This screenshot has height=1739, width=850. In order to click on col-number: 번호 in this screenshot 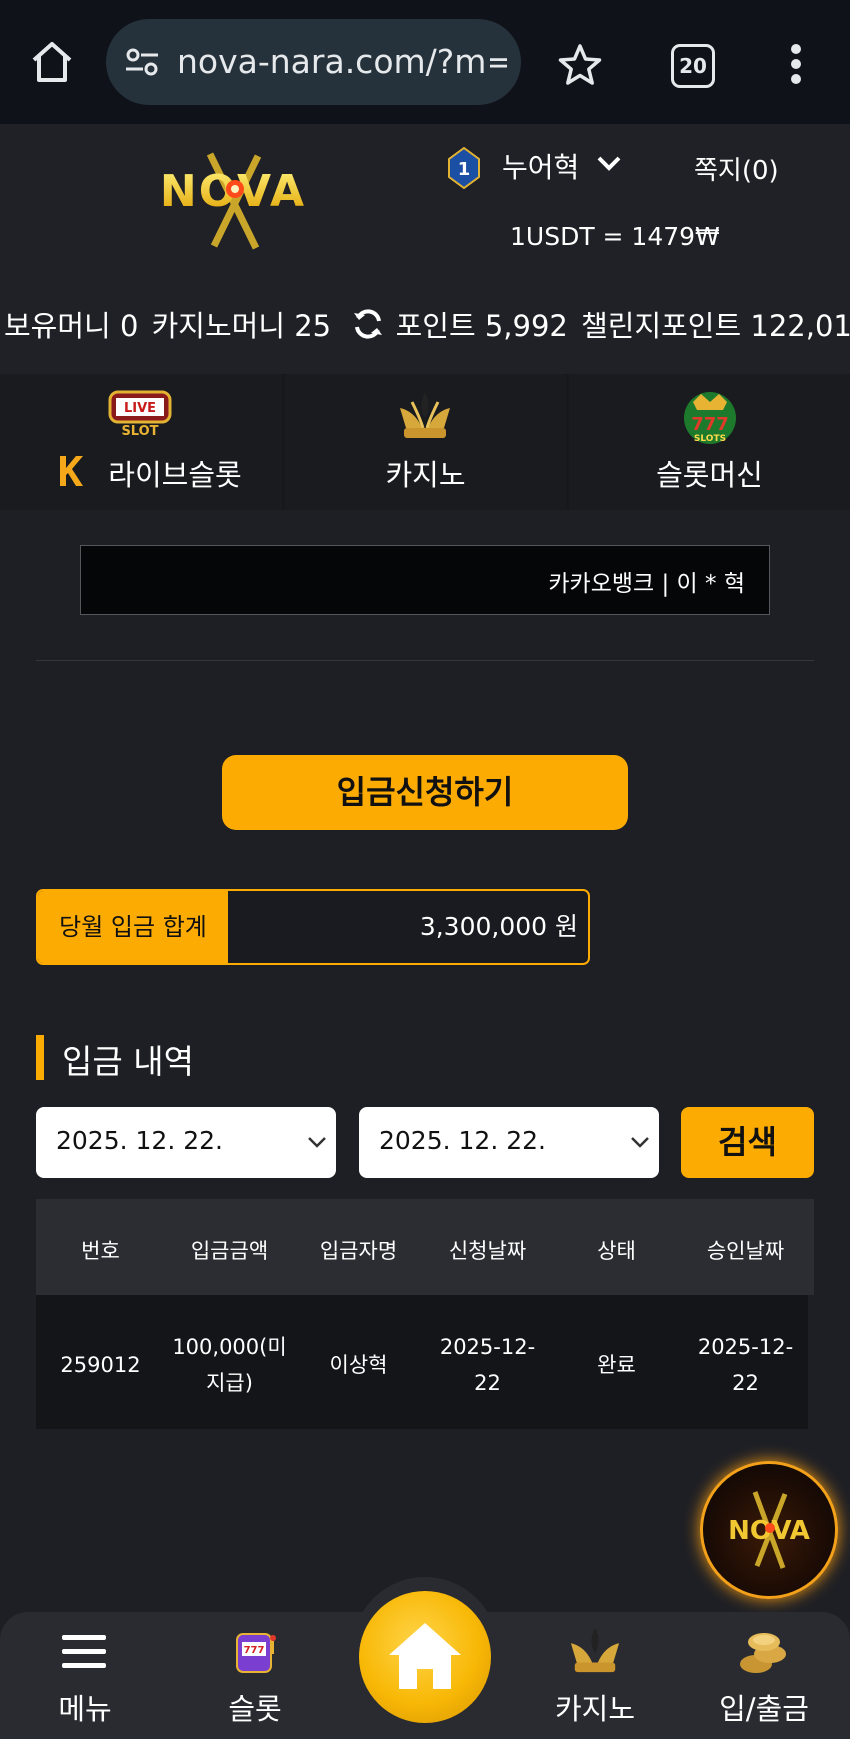, I will do `click(100, 1251)`.